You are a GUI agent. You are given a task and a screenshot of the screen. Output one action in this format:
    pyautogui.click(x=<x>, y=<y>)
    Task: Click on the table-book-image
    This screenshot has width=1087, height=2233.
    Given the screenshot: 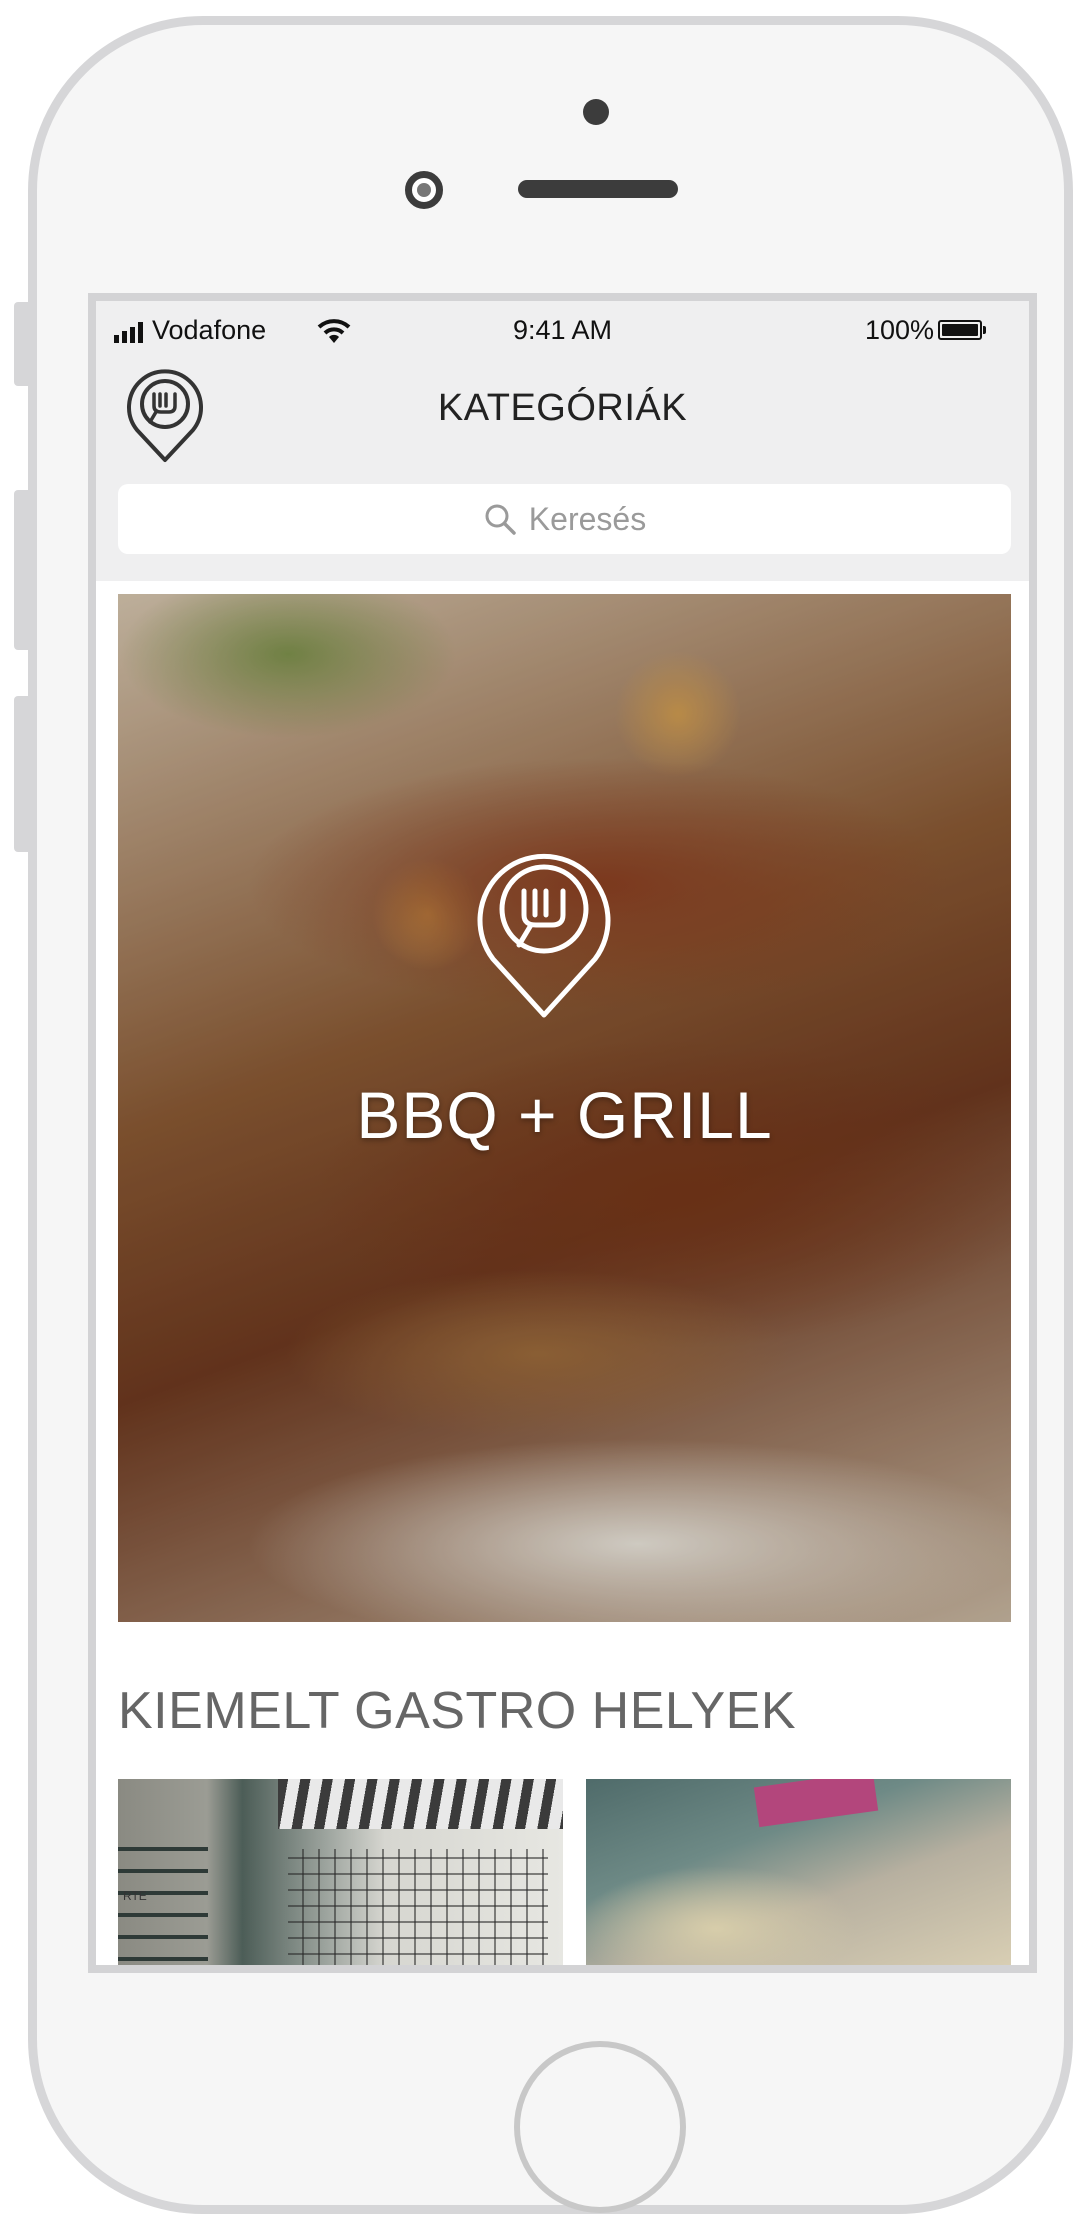 What is the action you would take?
    pyautogui.click(x=816, y=1803)
    